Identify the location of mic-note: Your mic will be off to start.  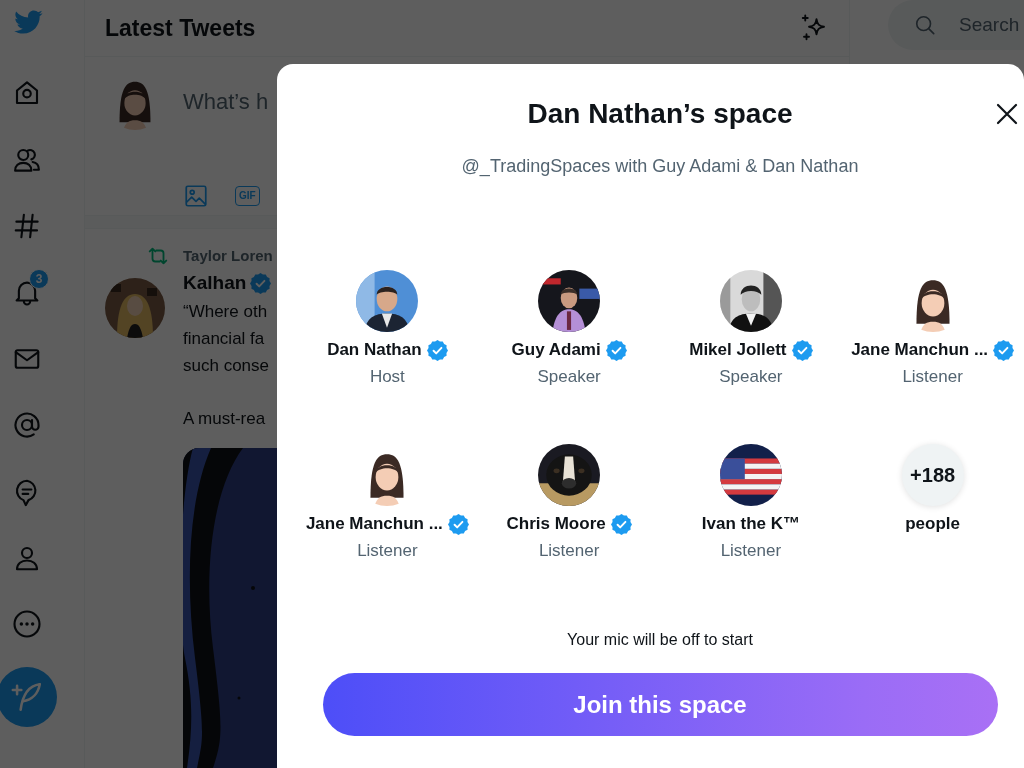
(660, 640).